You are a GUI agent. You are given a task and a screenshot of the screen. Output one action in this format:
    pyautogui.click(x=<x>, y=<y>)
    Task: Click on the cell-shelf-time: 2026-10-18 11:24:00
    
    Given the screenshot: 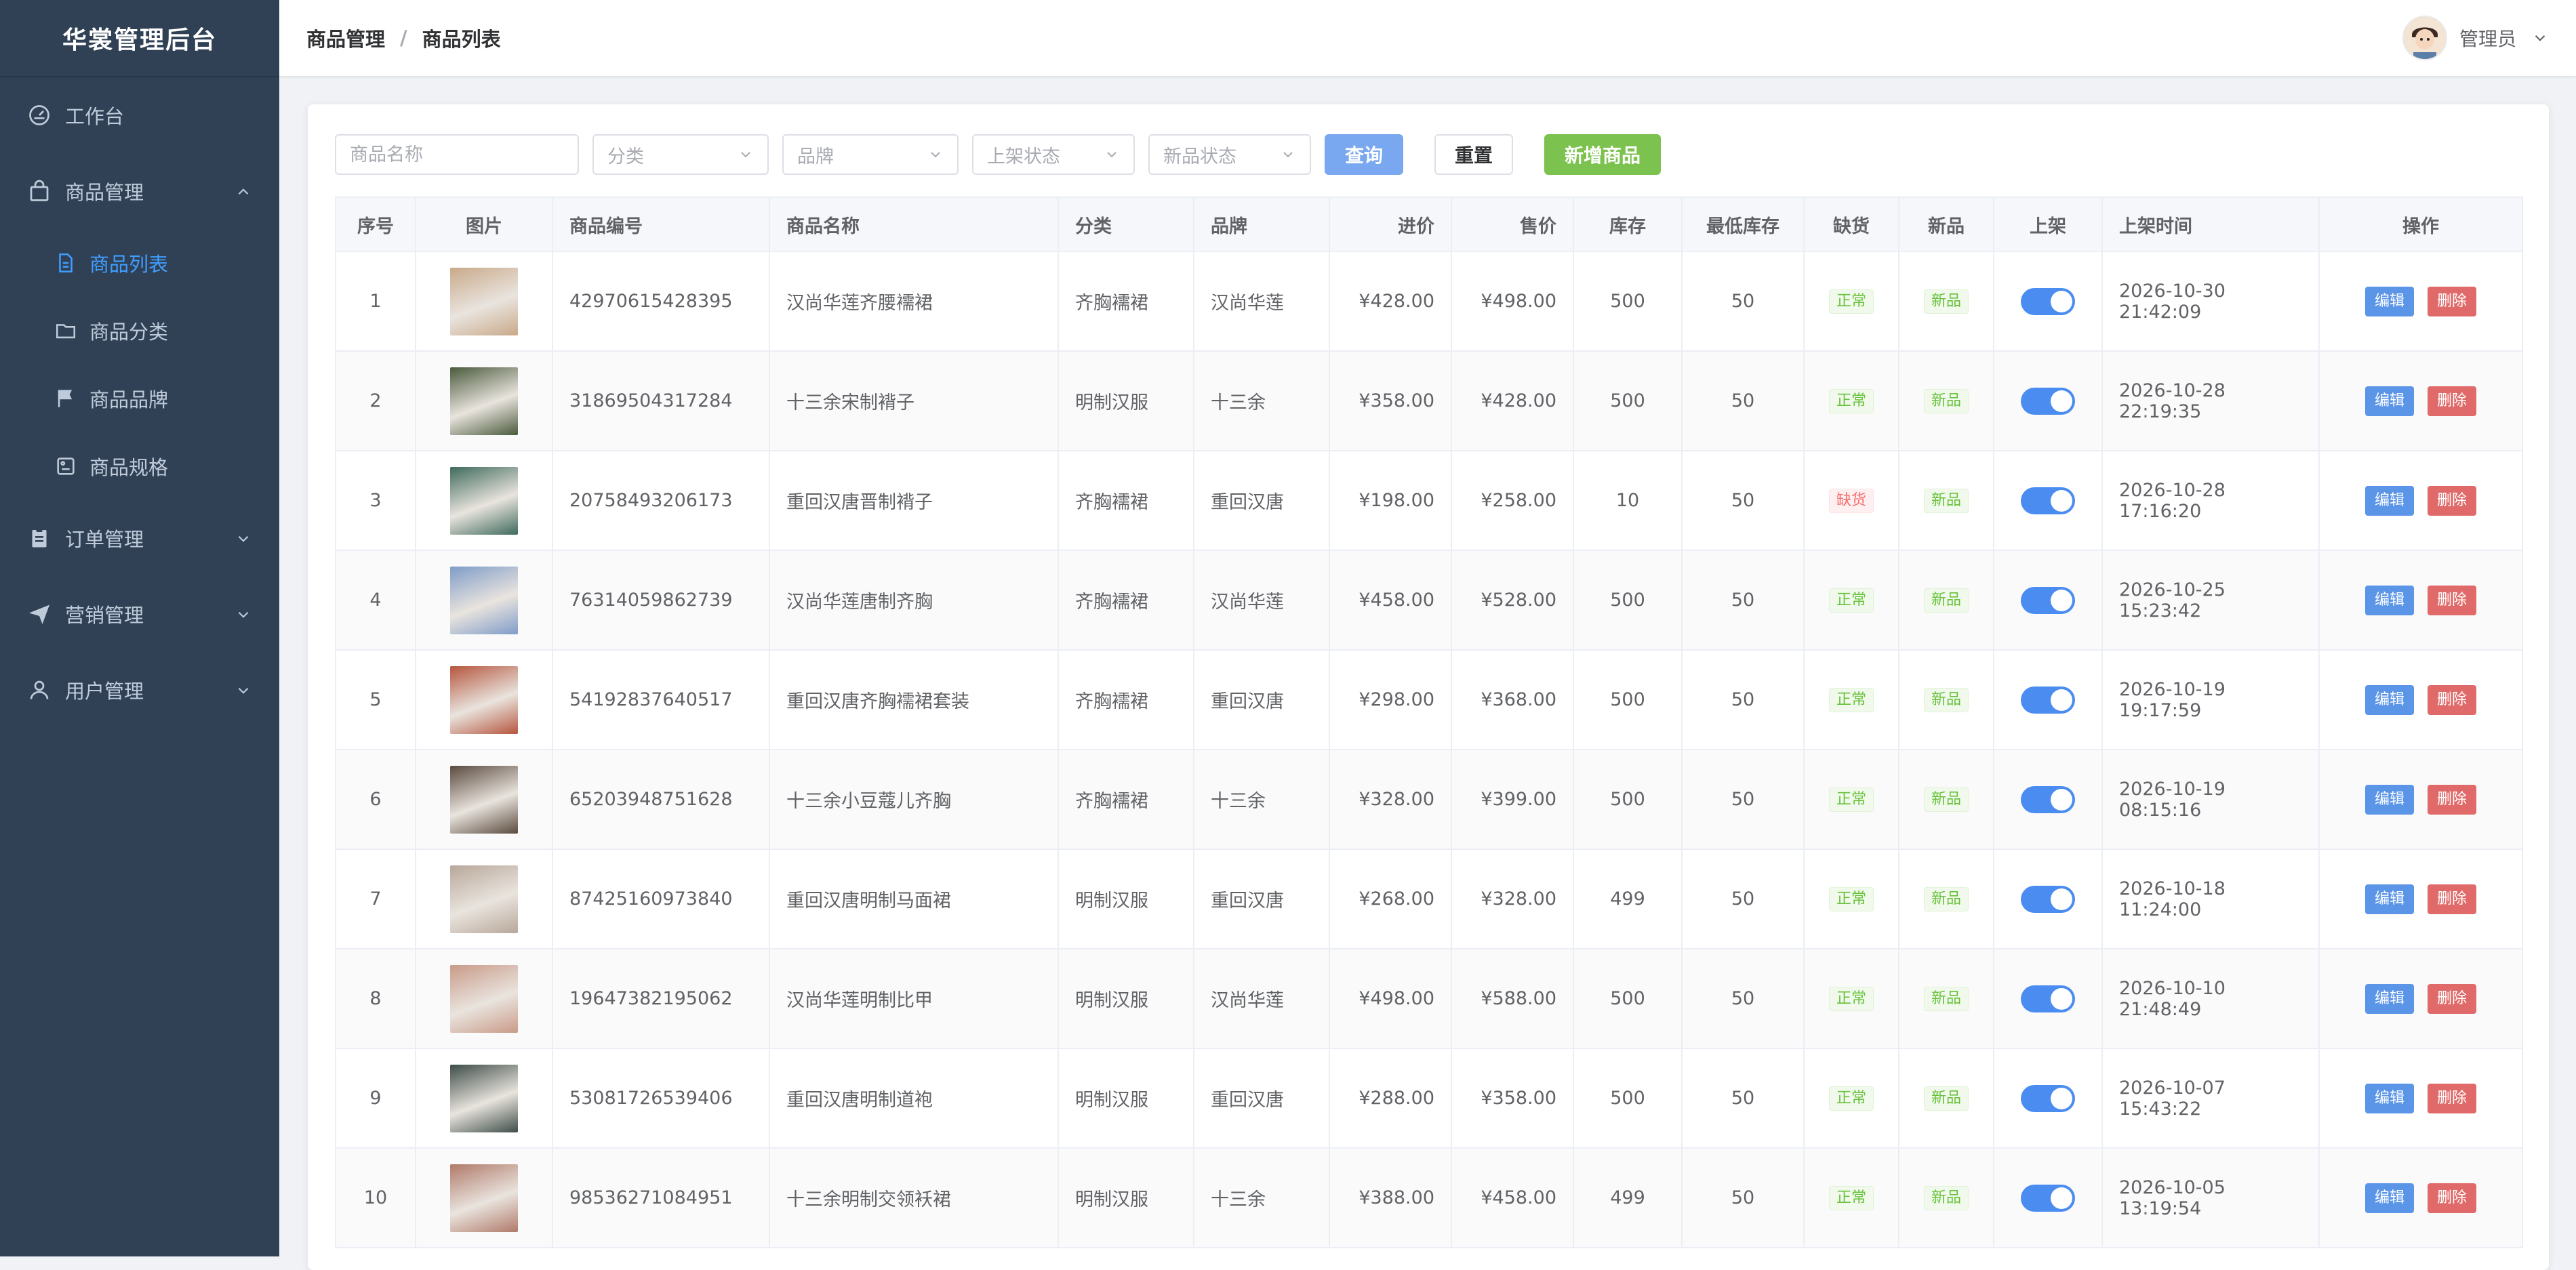 What is the action you would take?
    pyautogui.click(x=2210, y=898)
    